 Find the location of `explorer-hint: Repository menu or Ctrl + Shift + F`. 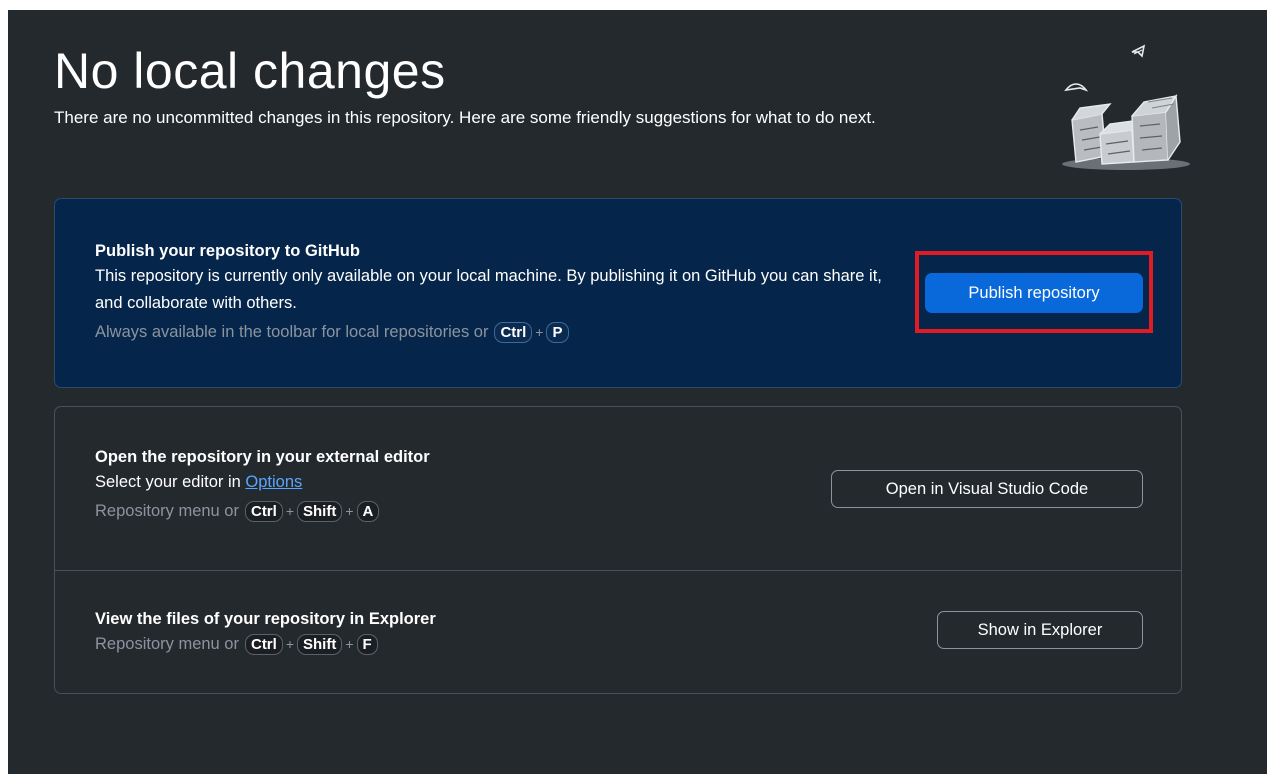

explorer-hint: Repository menu or Ctrl + Shift + F is located at coordinates (265, 644).